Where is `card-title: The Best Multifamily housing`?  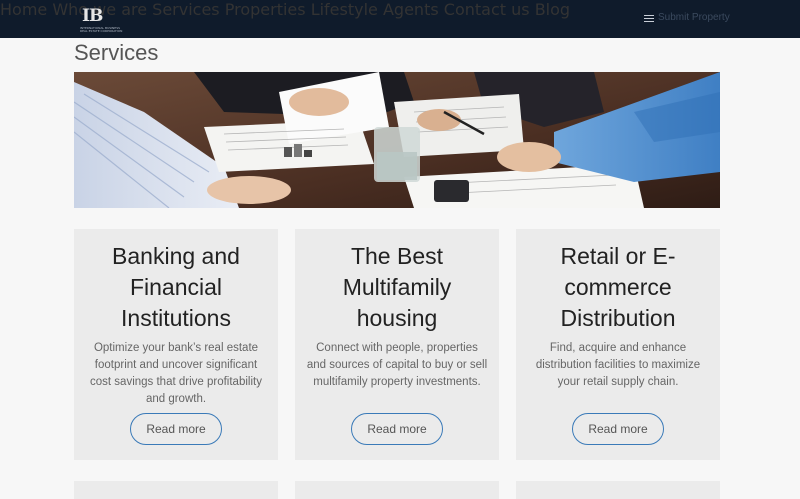 card-title: The Best Multifamily housing is located at coordinates (397, 287).